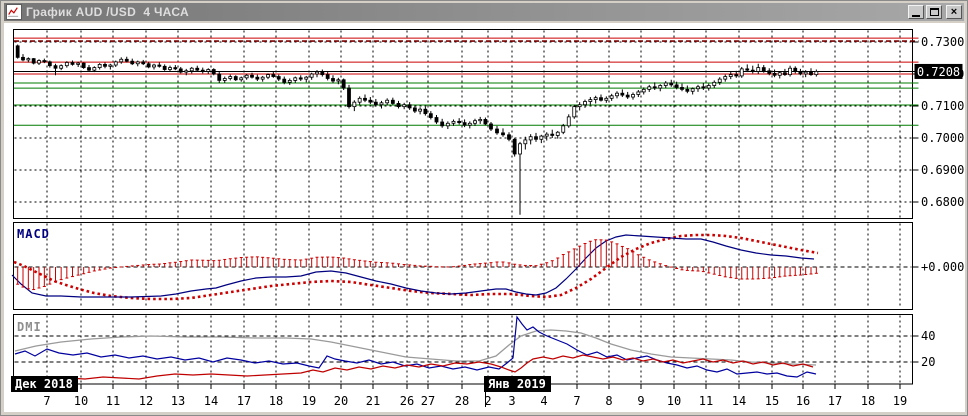  I want to click on title-bar: График AUD /USD 4 ЧАСА ×, so click(484, 12).